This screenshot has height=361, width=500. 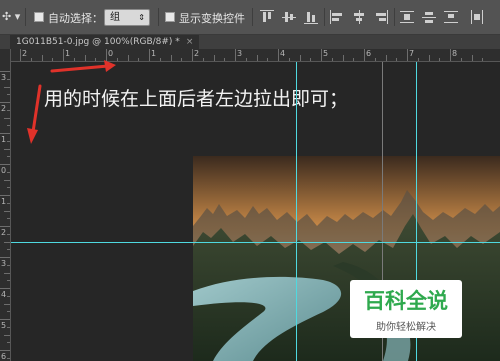 What do you see at coordinates (406, 327) in the screenshot?
I see `watermark-subtitle: 助你轻松解决` at bounding box center [406, 327].